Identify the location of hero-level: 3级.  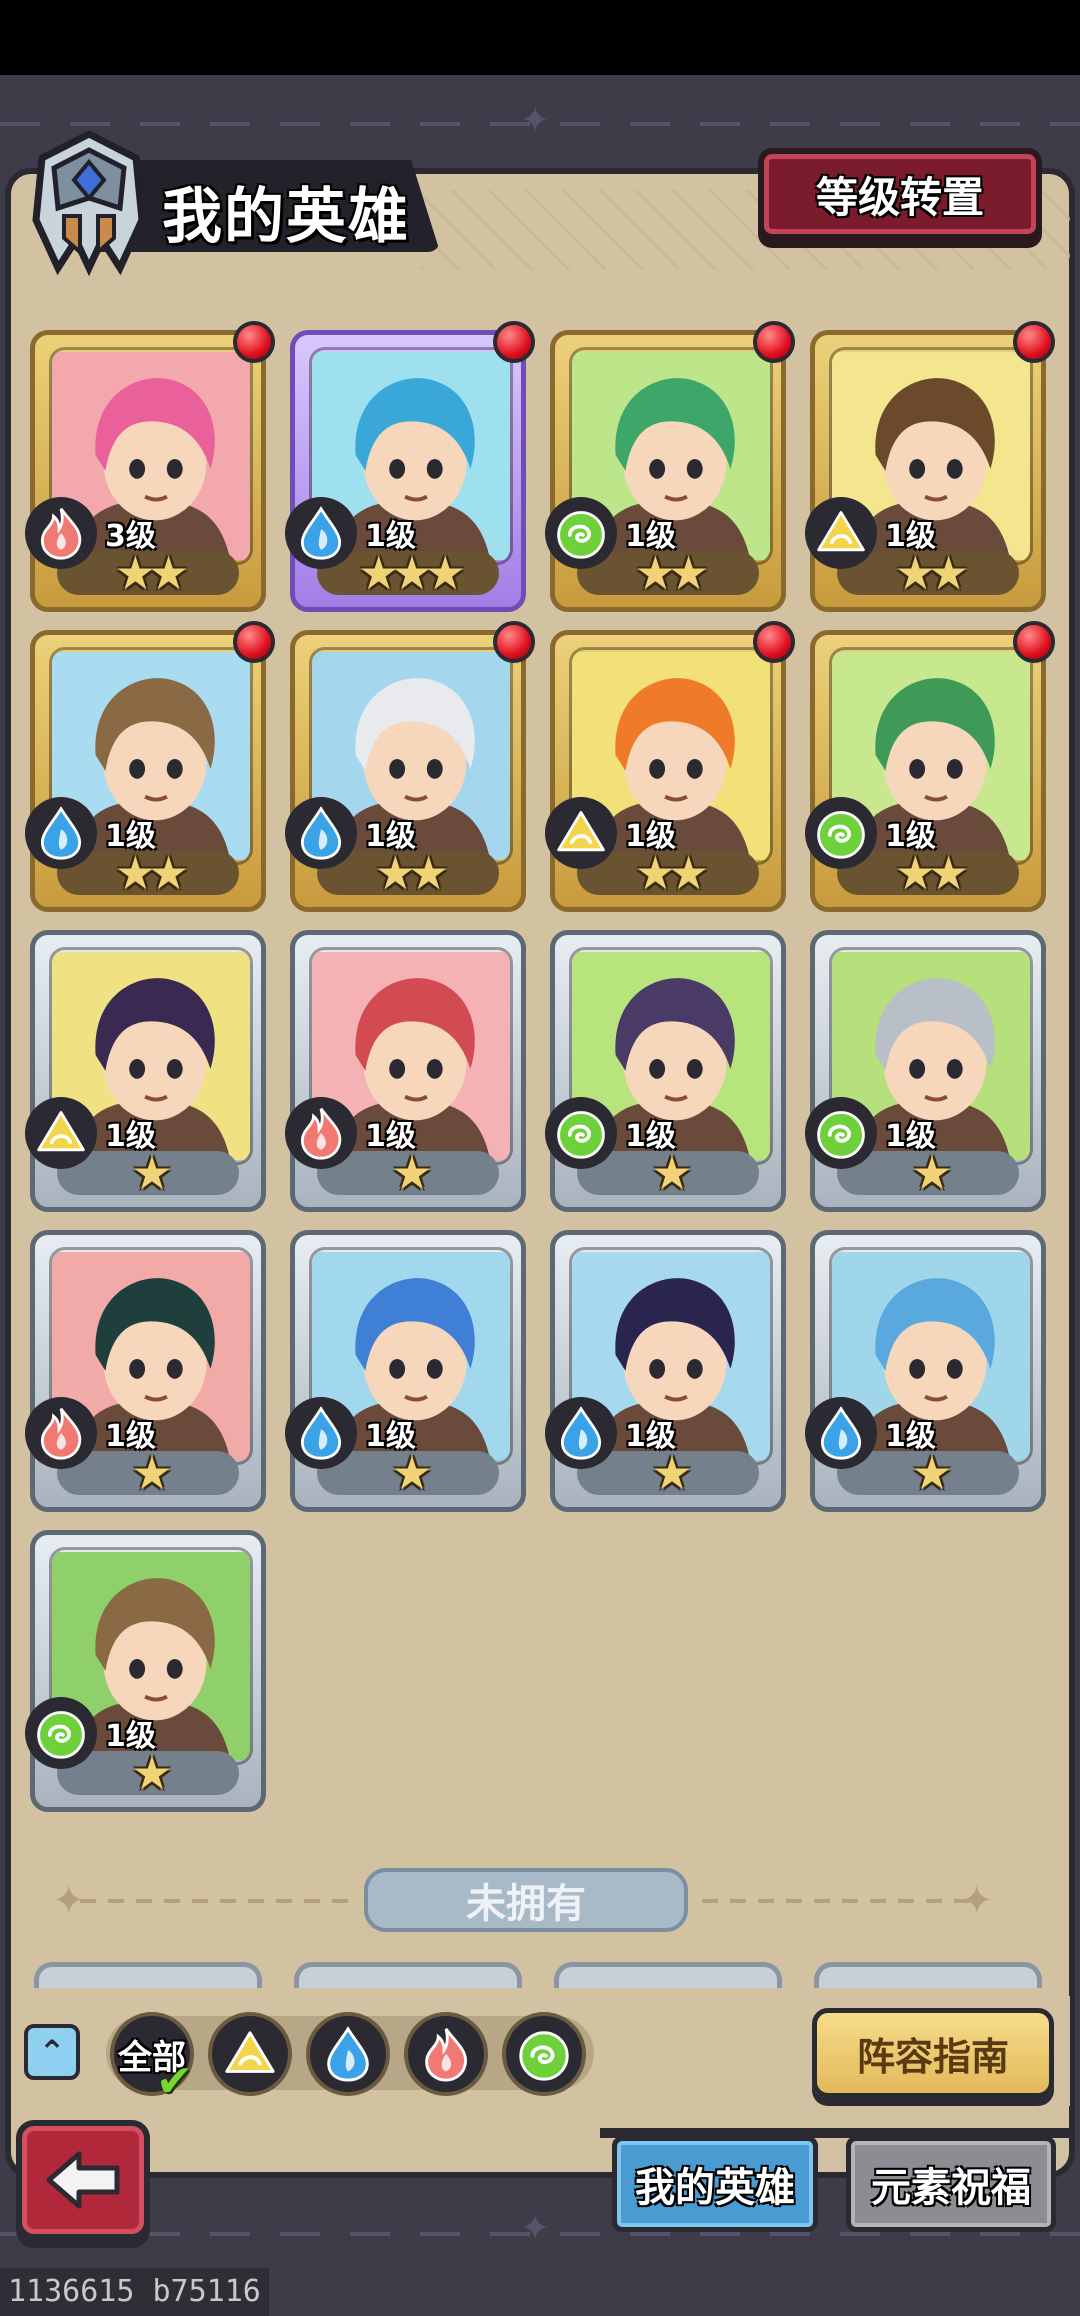
(130, 536).